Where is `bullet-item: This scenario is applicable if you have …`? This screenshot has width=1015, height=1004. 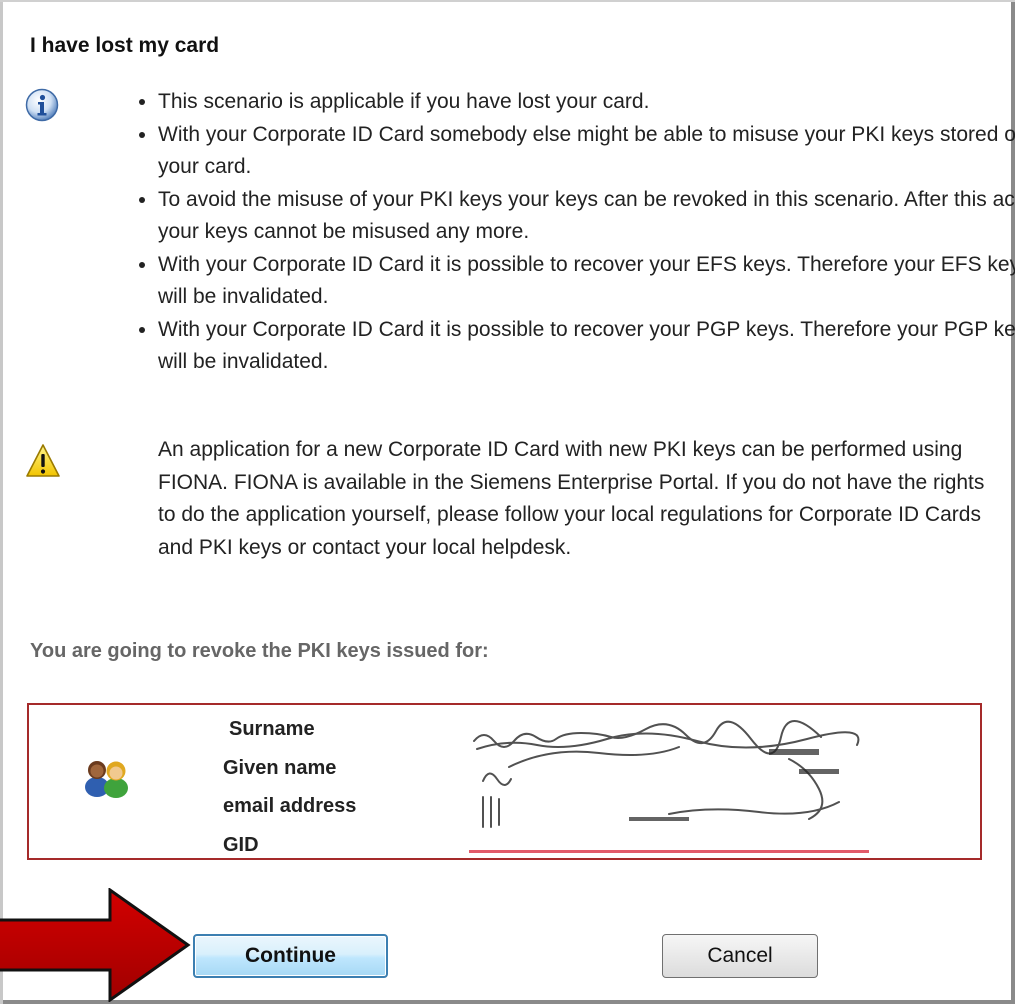
bullet-item: This scenario is applicable if you have … is located at coordinates (586, 102).